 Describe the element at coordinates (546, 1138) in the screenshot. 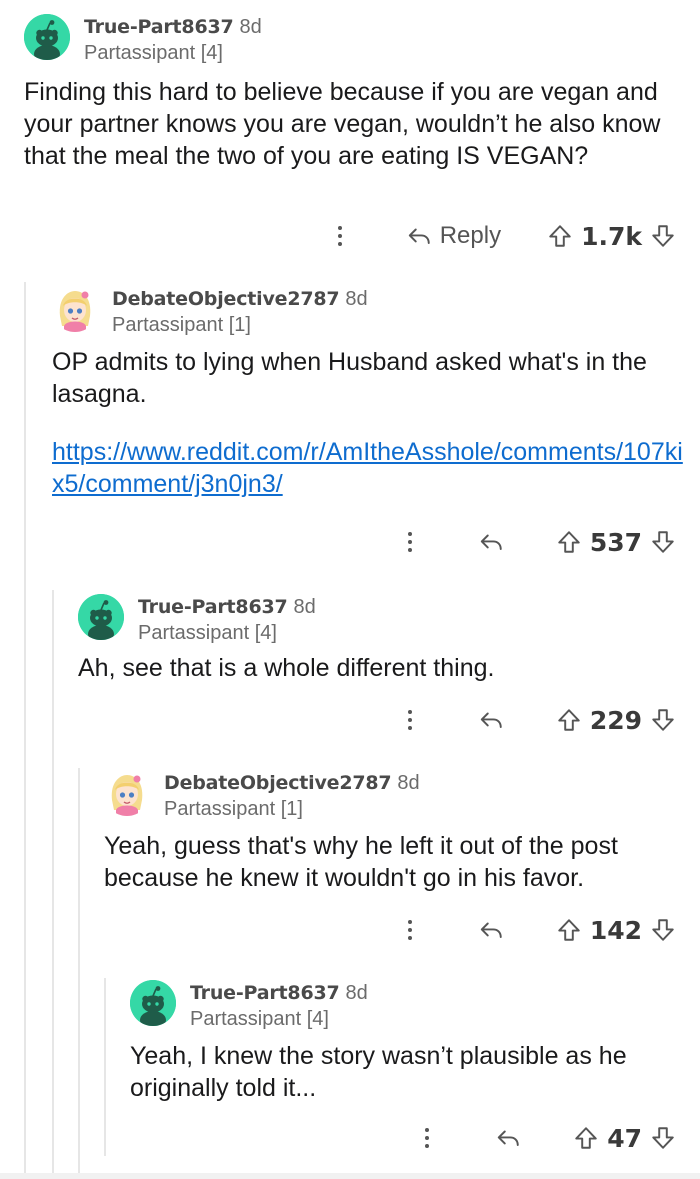

I see `comment-actions: 47` at that location.